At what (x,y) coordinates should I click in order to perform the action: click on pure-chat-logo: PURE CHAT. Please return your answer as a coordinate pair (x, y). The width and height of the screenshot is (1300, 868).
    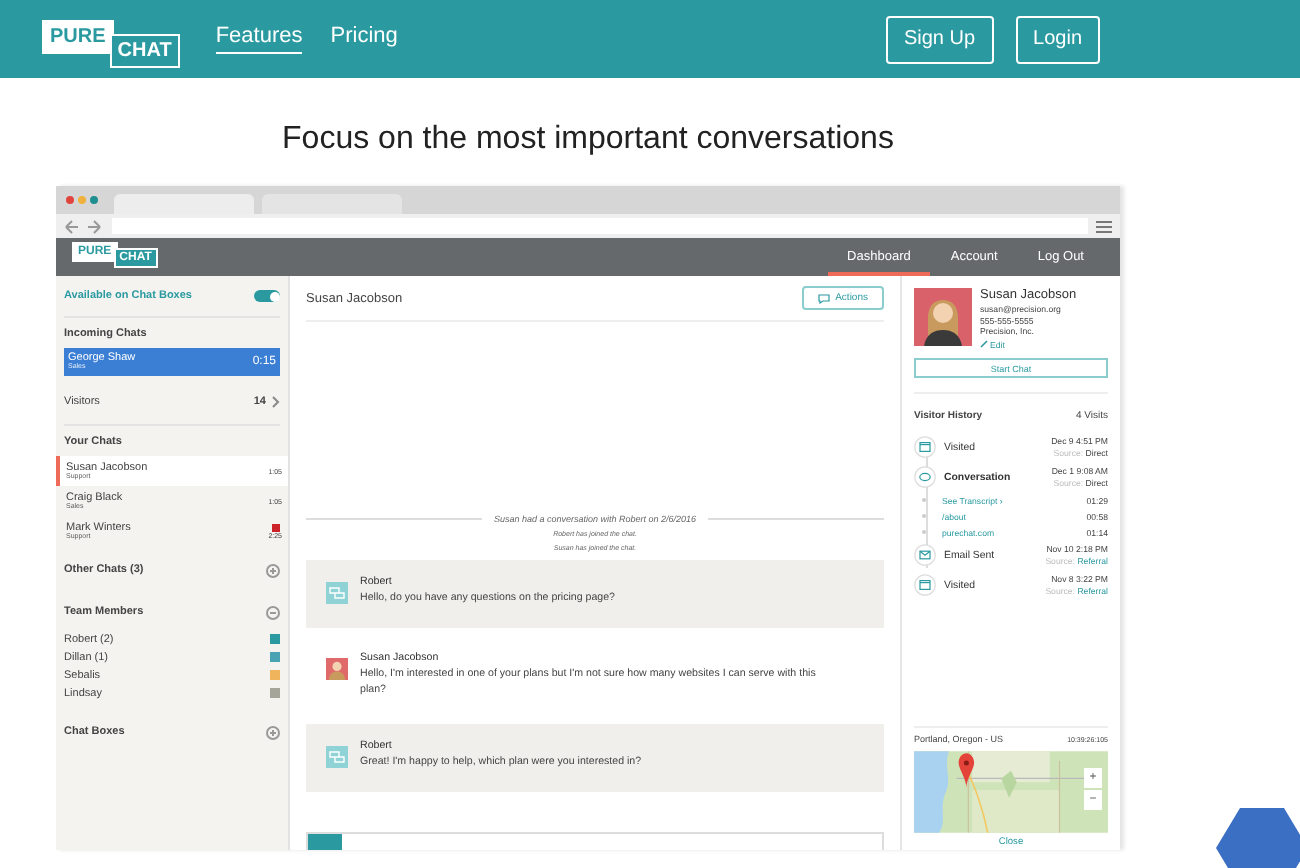
    Looking at the image, I should click on (111, 39).